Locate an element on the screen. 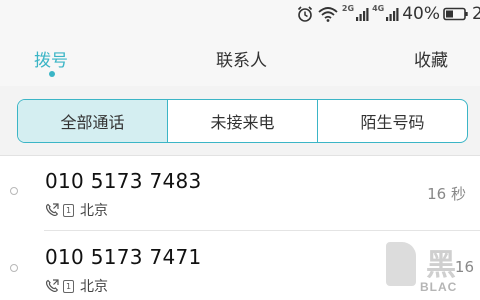  phone-number: 010 5173 7483 is located at coordinates (123, 181).